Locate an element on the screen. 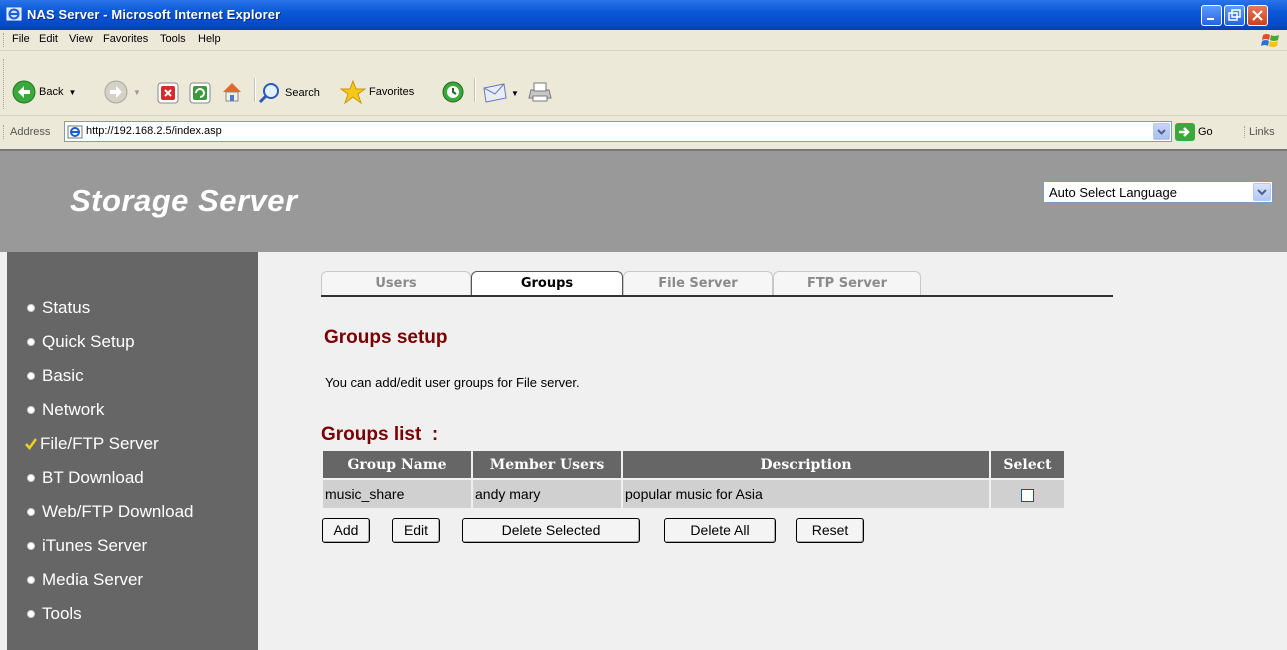 Image resolution: width=1287 pixels, height=650 pixels. sidebar-item-itunes-server: iTunes Server is located at coordinates (87, 546).